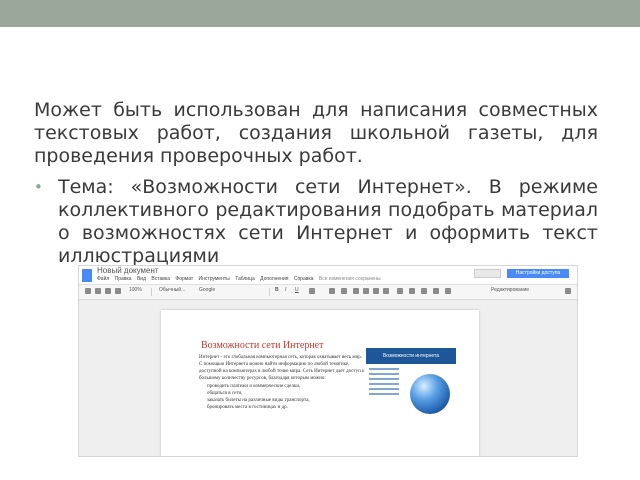 This screenshot has height=480, width=640. I want to click on text-color-icon, so click(312, 291).